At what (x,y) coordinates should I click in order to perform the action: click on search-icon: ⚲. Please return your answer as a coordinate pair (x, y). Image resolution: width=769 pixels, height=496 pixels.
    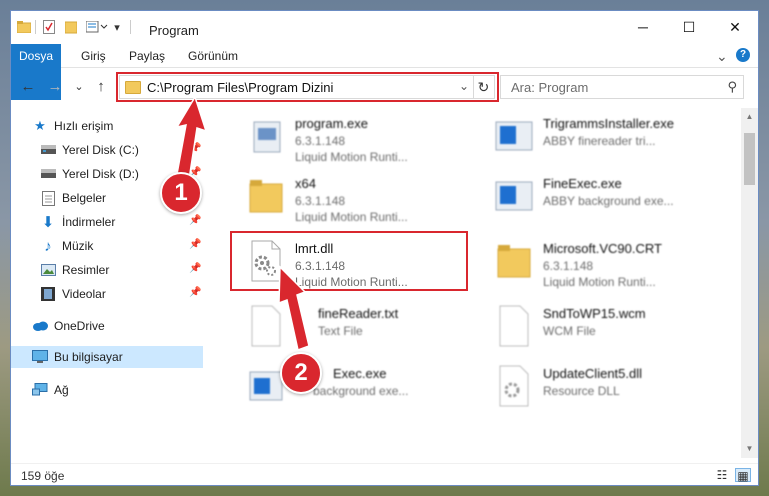
    Looking at the image, I should click on (732, 87).